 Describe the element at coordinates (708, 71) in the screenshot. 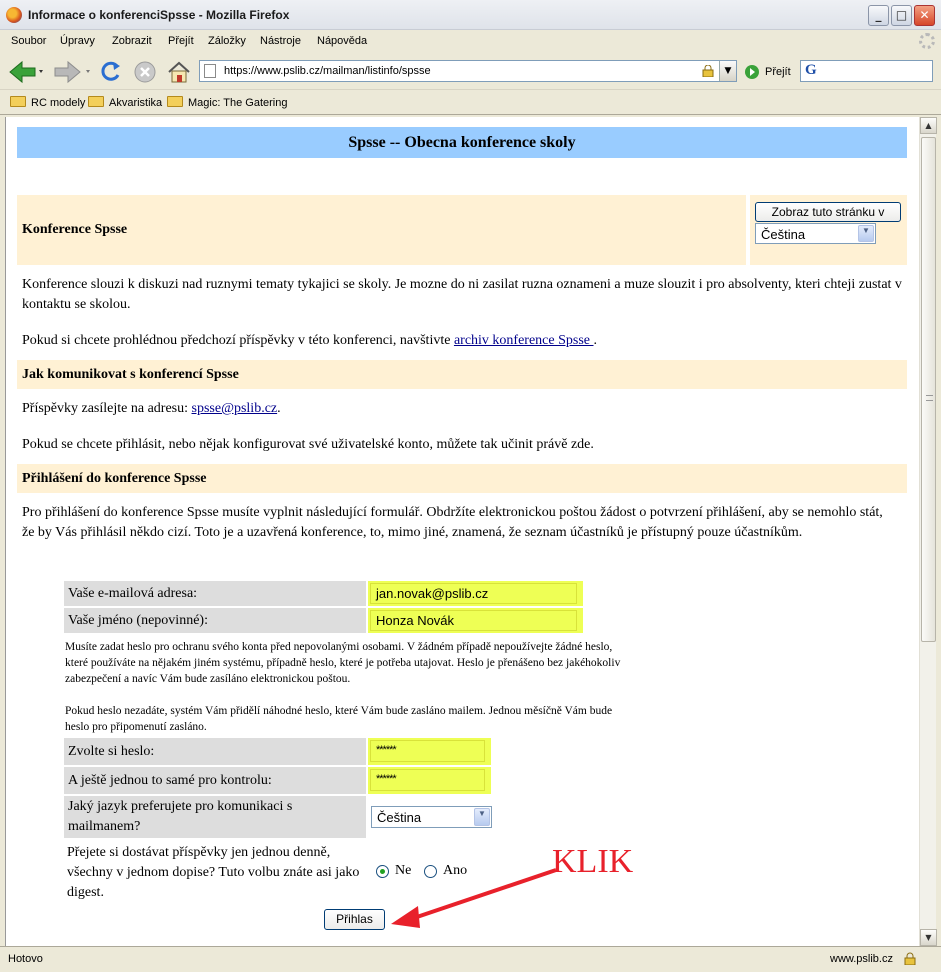

I see `lock-icon` at that location.